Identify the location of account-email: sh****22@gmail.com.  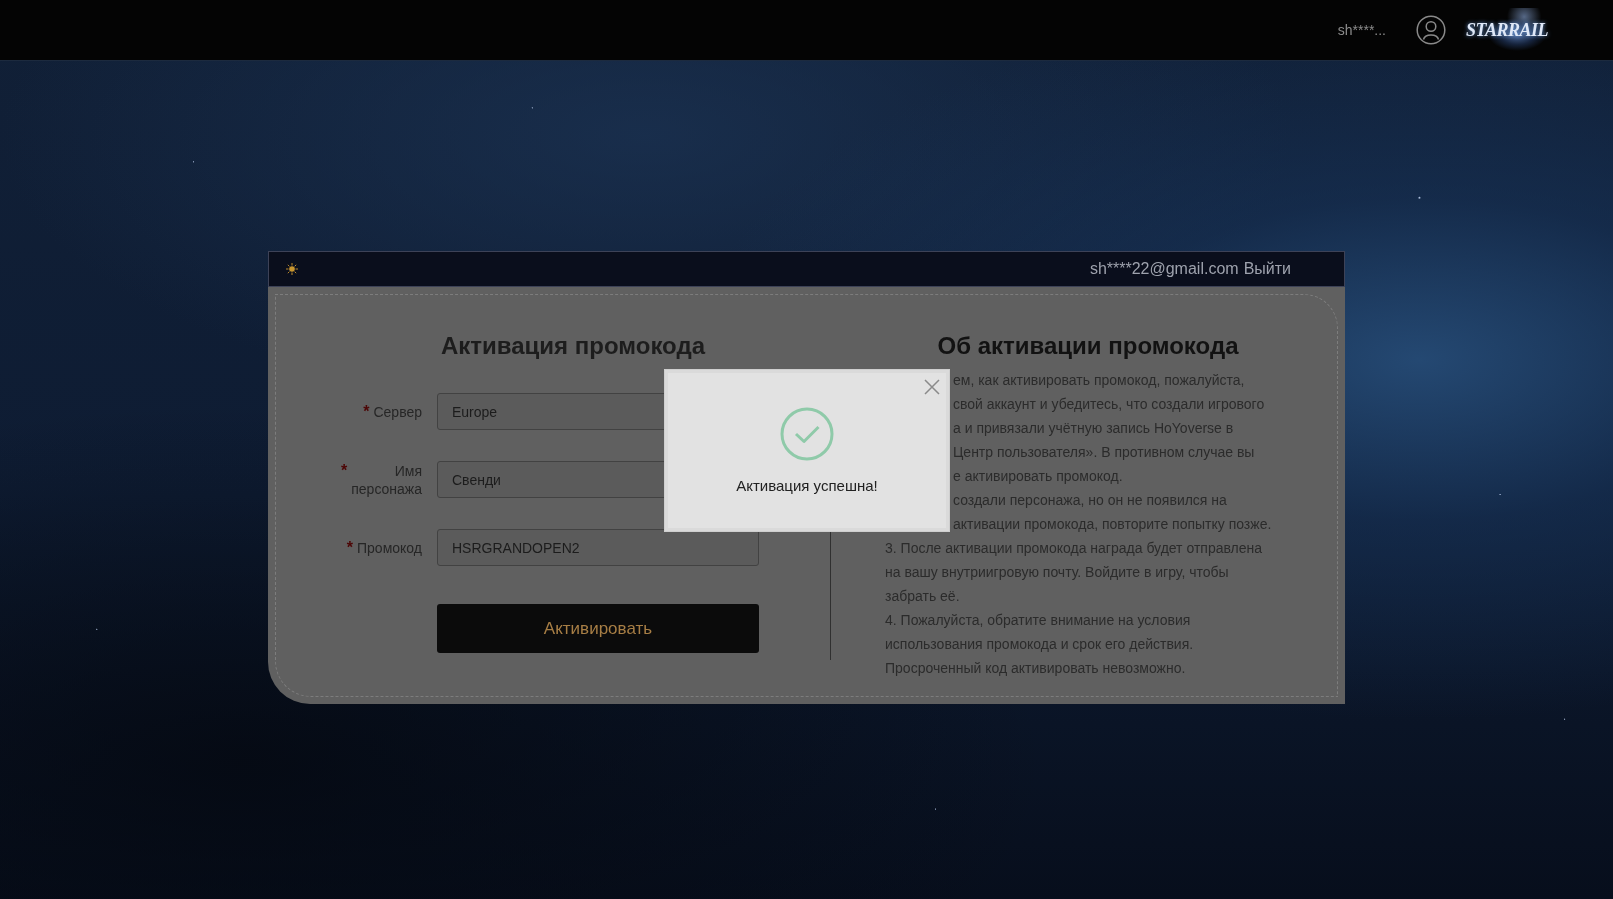
(1164, 269).